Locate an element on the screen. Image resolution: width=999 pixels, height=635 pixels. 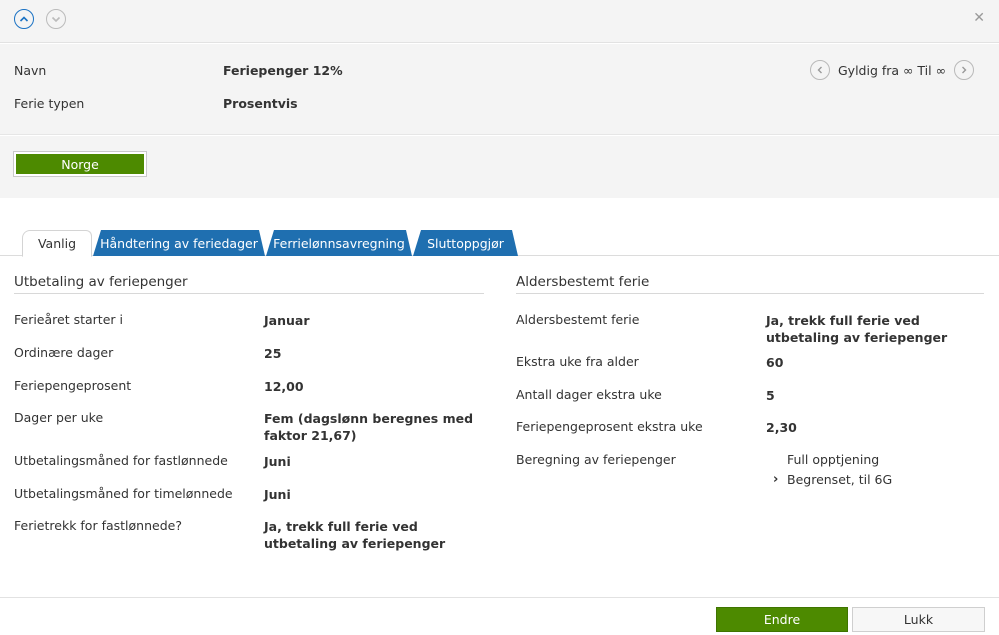
tab-sluttoppgjor: Sluttoppgjør is located at coordinates (465, 243).